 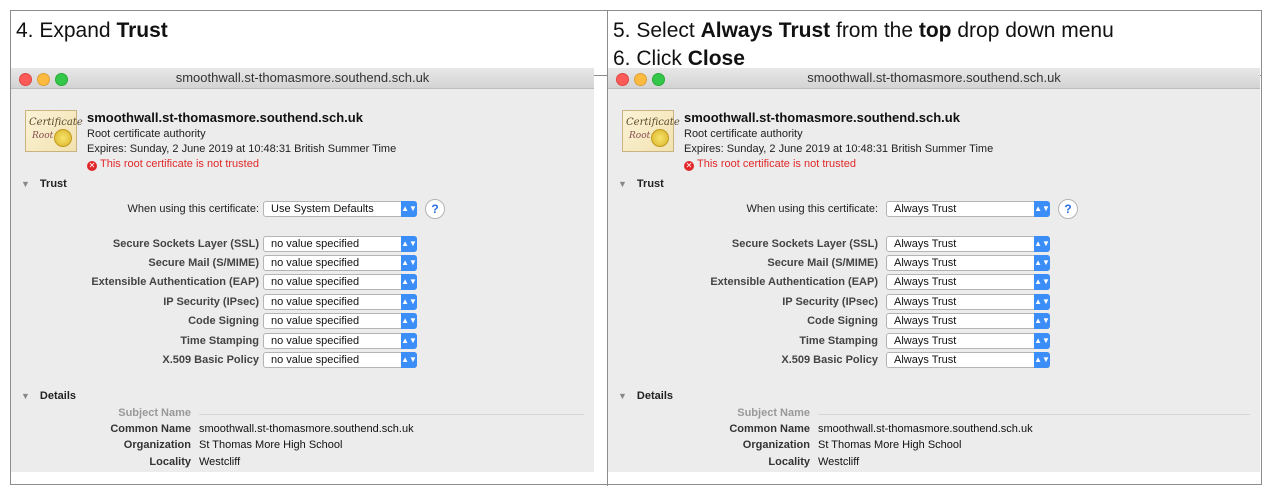 I want to click on trust-row-label: Code Signing, so click(x=842, y=321).